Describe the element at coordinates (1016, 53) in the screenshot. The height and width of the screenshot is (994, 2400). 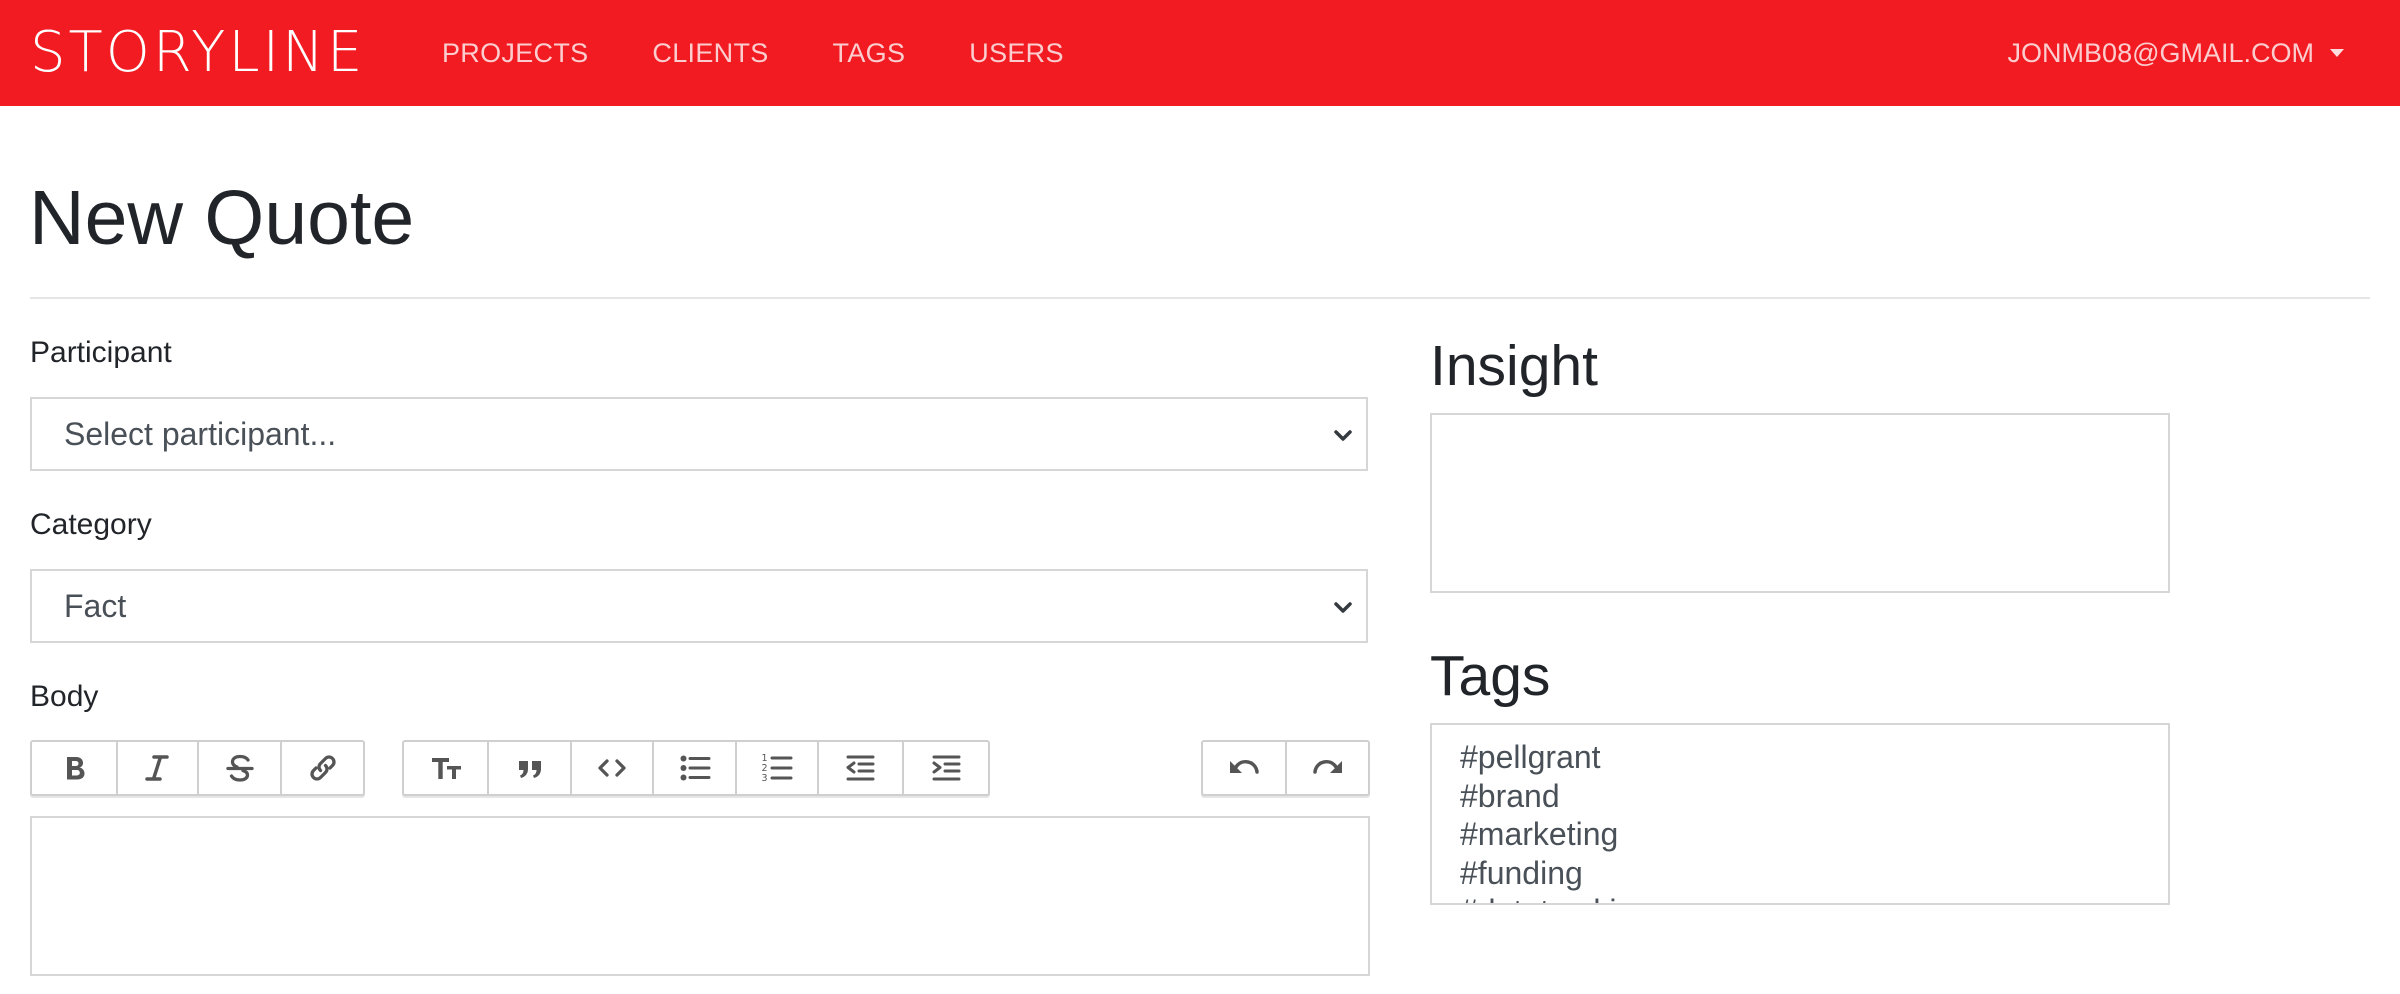
I see `nav-link-users: USERS` at that location.